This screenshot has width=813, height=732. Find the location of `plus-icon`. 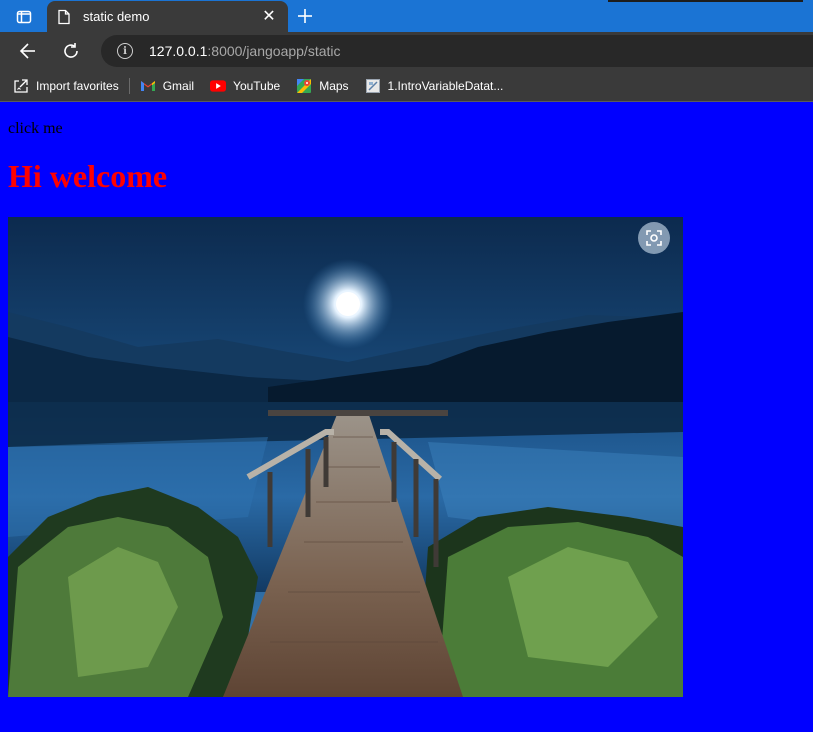

plus-icon is located at coordinates (305, 16).